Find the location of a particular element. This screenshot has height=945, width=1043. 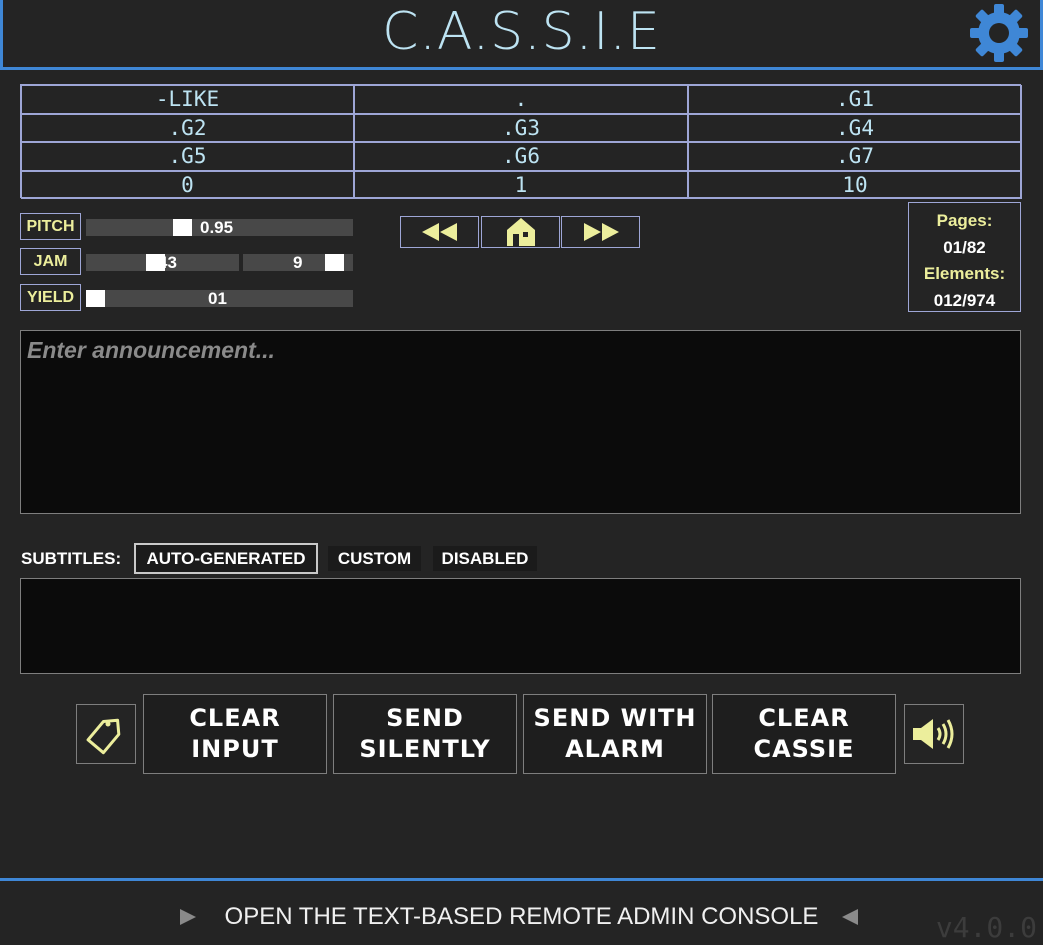

speaker-button is located at coordinates (934, 734).